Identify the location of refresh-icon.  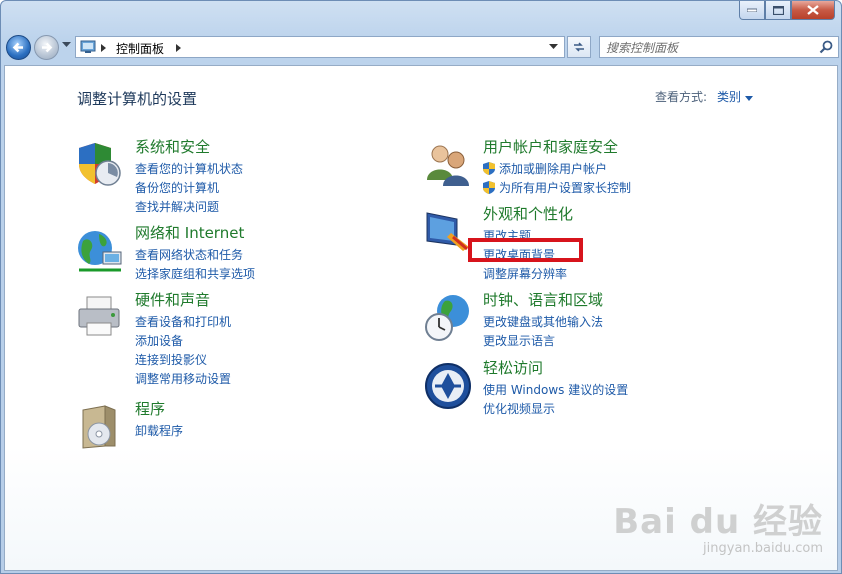
(579, 47).